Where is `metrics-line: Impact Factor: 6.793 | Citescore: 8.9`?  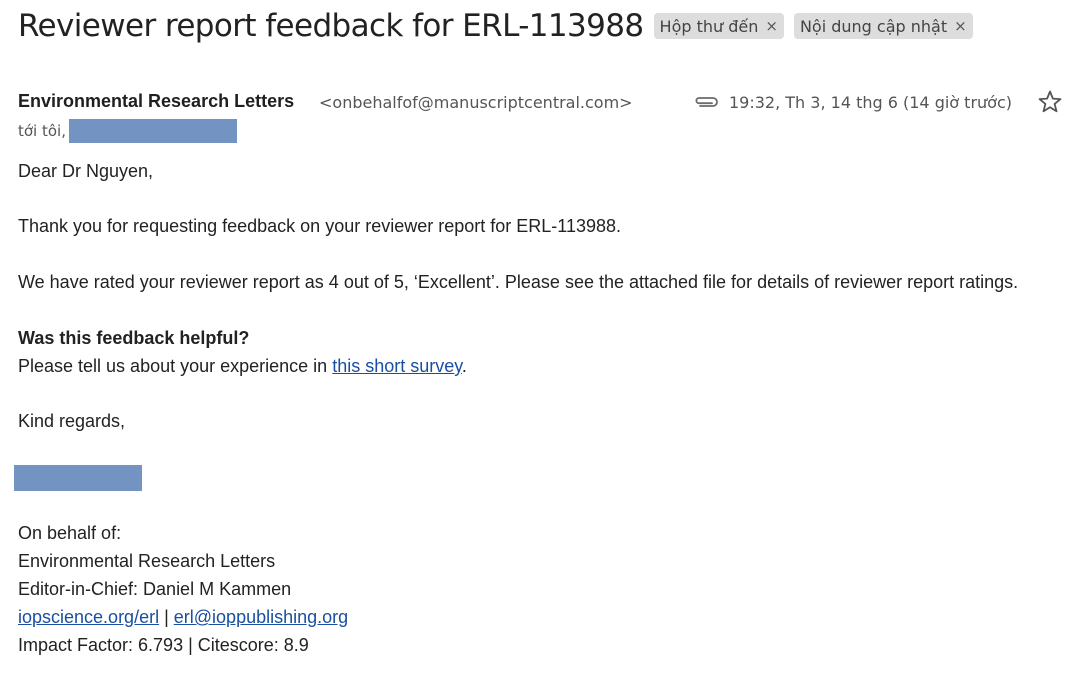 metrics-line: Impact Factor: 6.793 | Citescore: 8.9 is located at coordinates (163, 645).